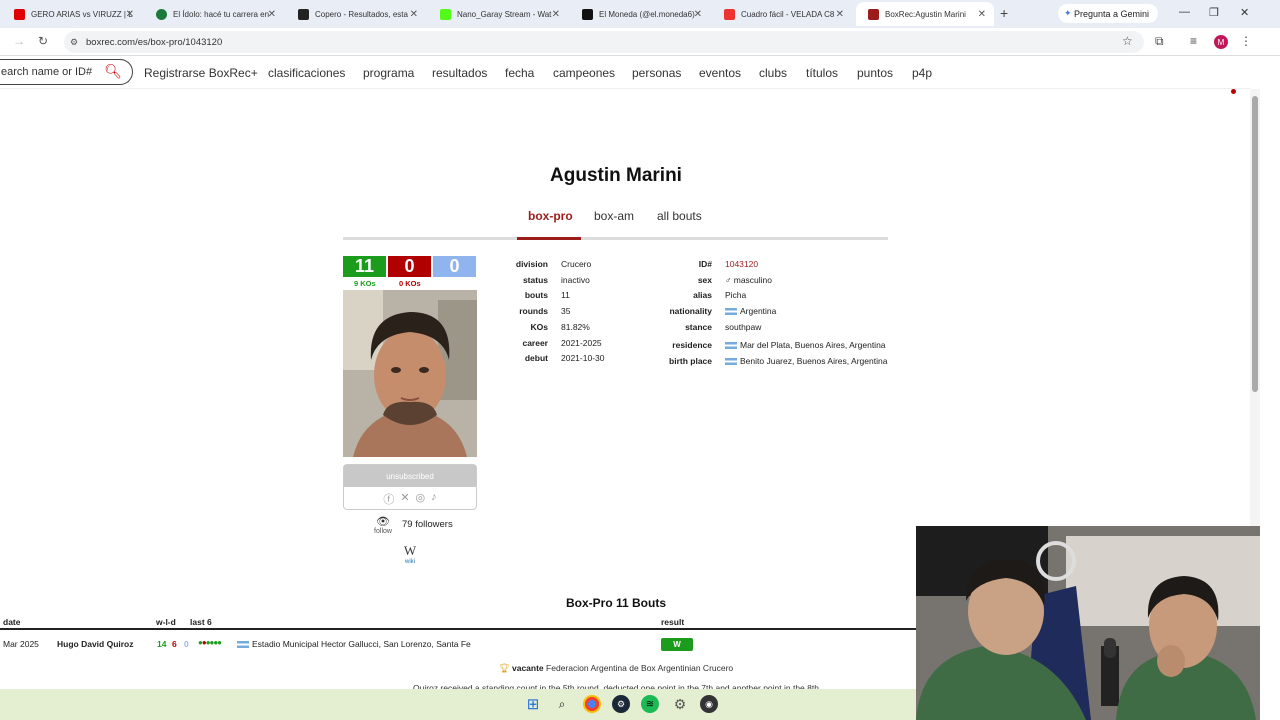  Describe the element at coordinates (458, 629) in the screenshot. I see `table-header-rule` at that location.